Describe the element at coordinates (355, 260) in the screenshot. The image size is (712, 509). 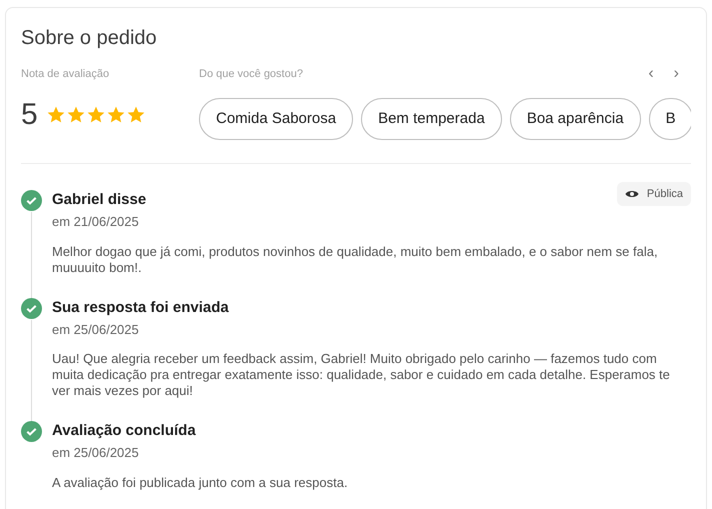
I see `event-text: Melhor dogao que já comi, produtos novinhos de qualidade, muito bem embalado, e o sabor nem se fala, muuuuito bom!.` at that location.